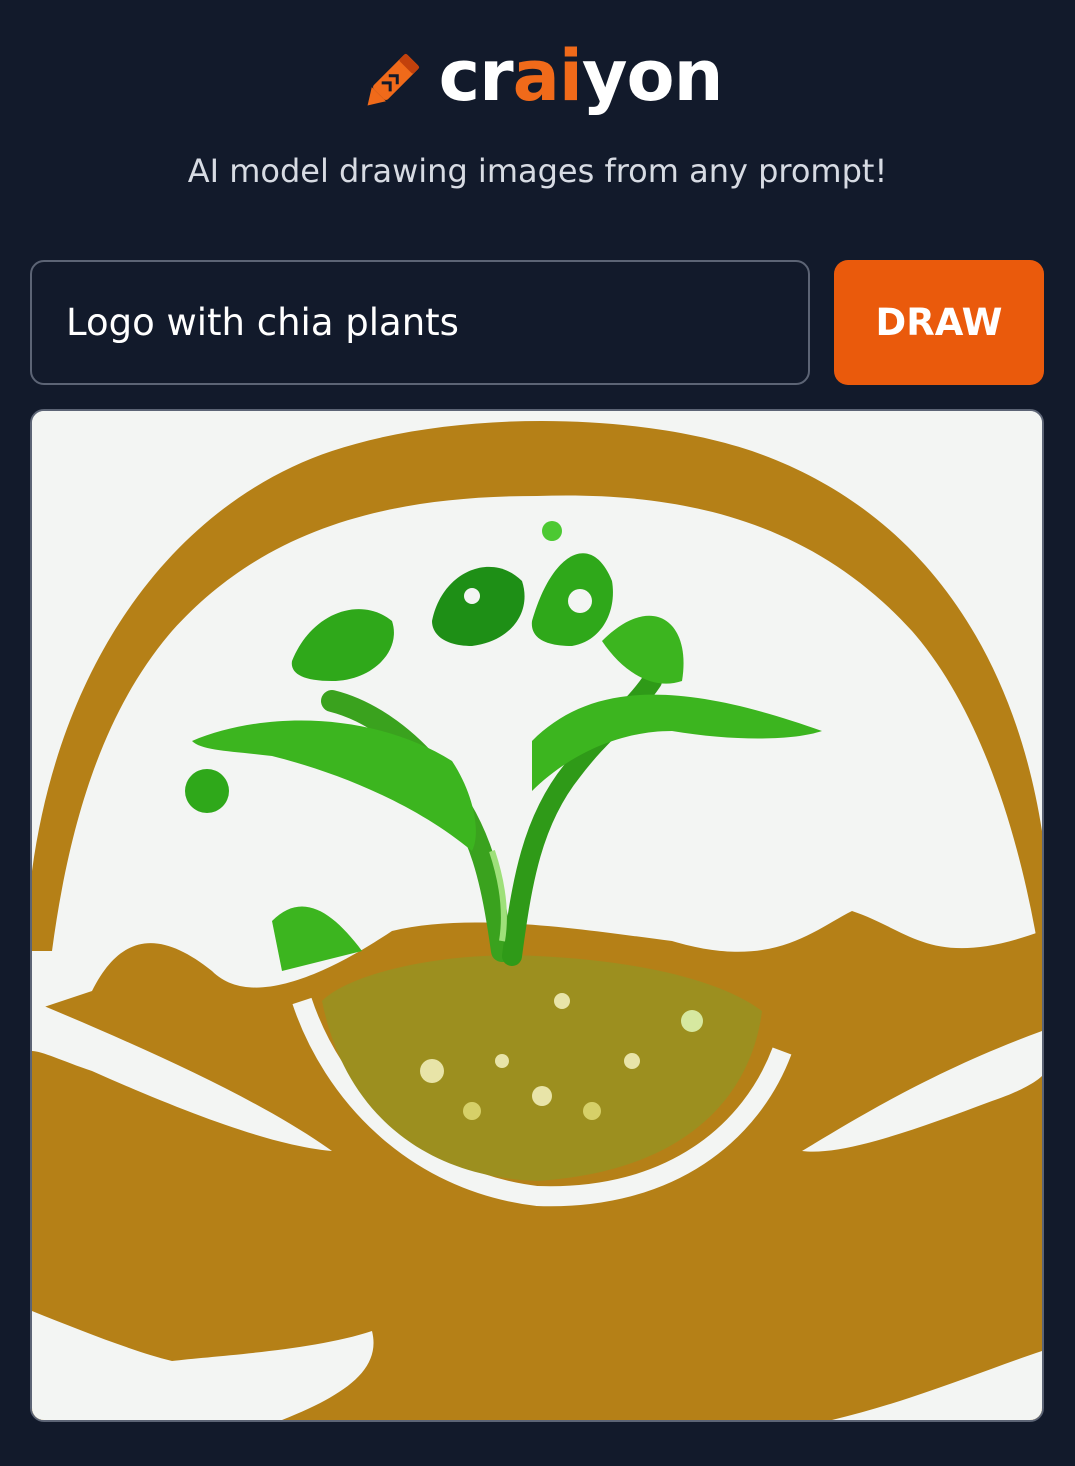 The height and width of the screenshot is (1466, 1075). I want to click on draw-button: DRAW, so click(939, 322).